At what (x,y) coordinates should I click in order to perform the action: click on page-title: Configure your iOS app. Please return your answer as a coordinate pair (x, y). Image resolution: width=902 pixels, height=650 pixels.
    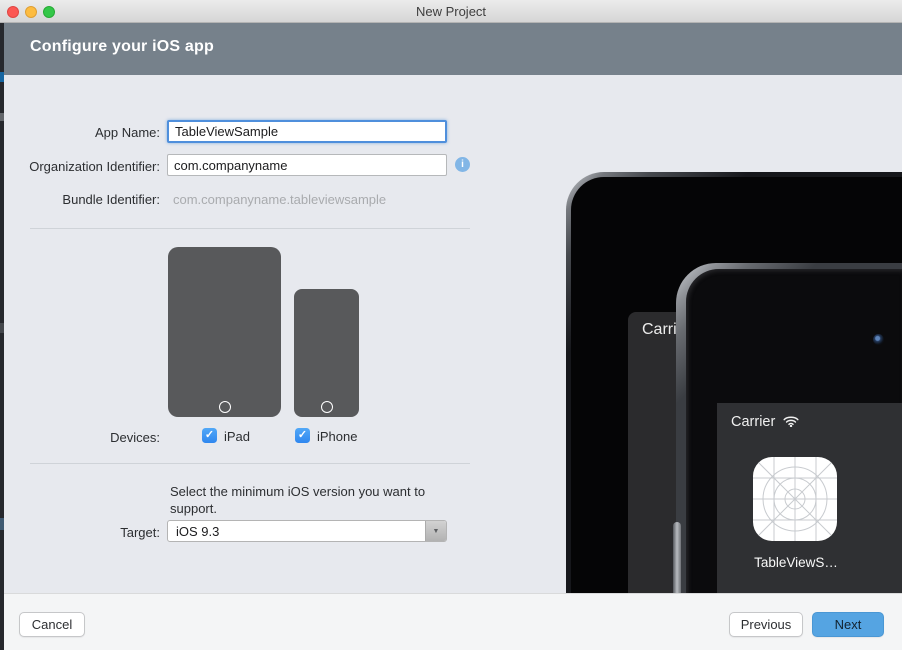
    Looking at the image, I should click on (122, 46).